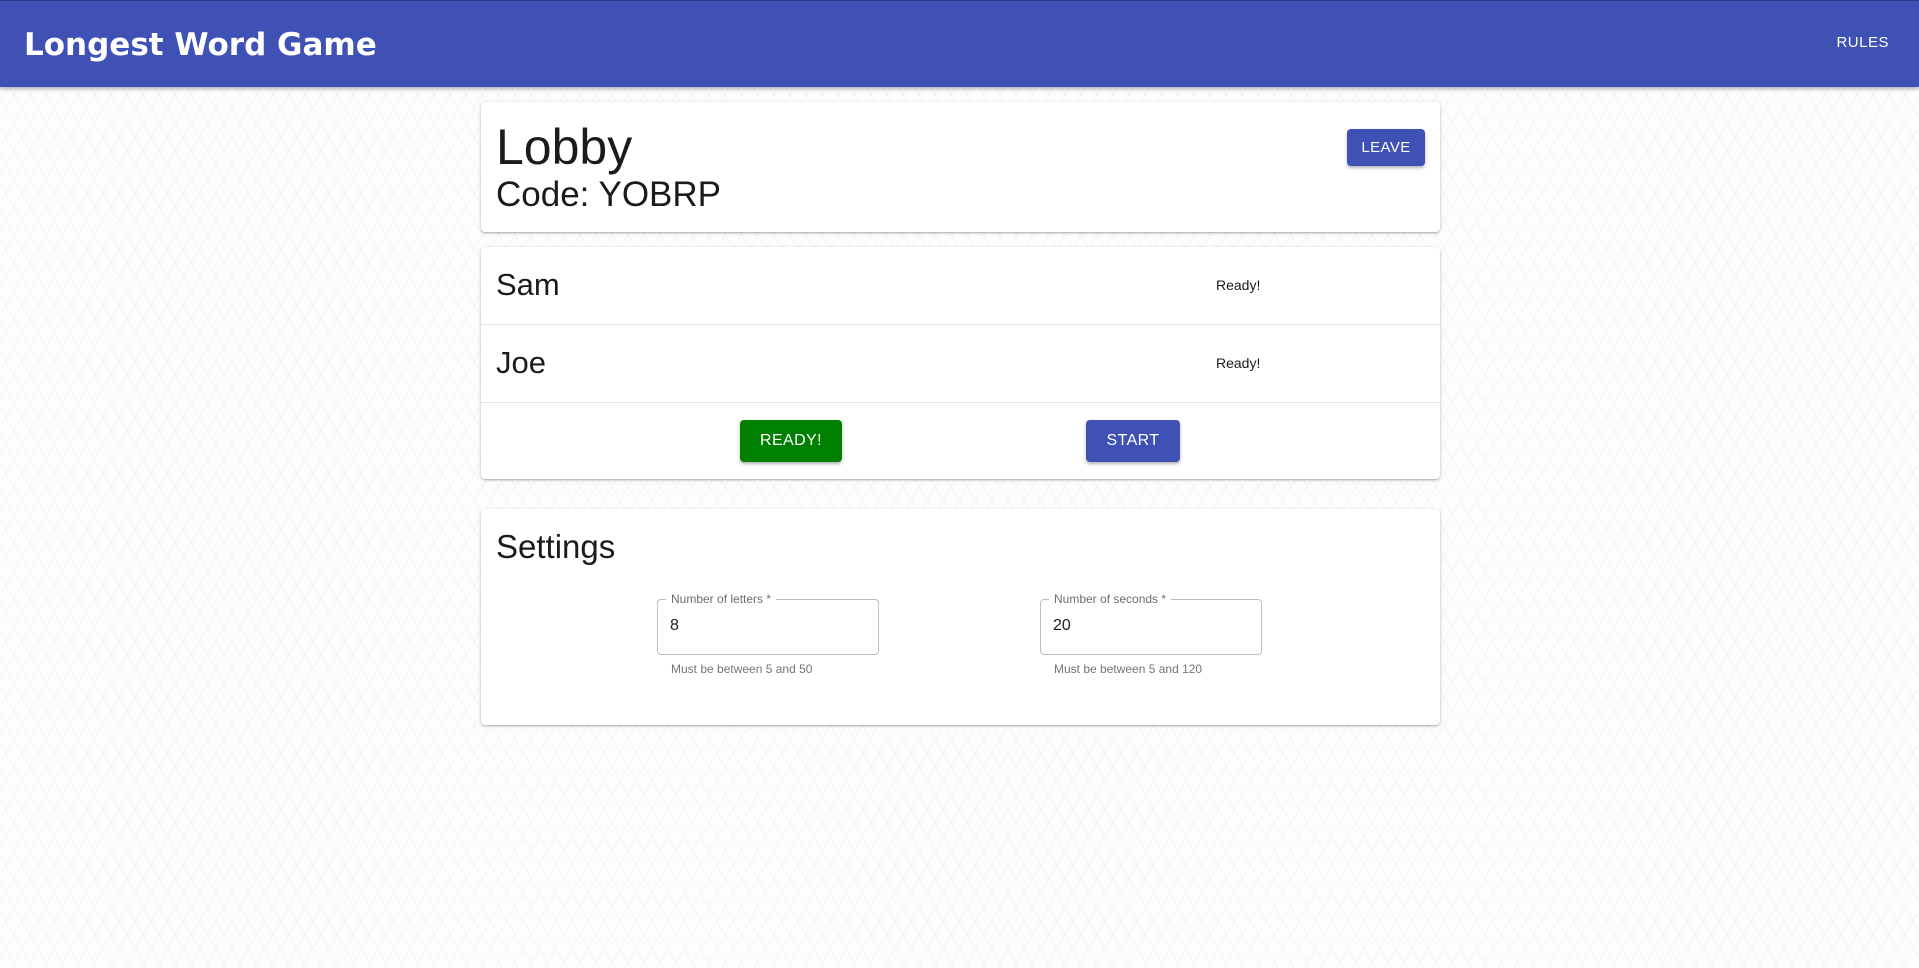 The image size is (1919, 968). What do you see at coordinates (200, 45) in the screenshot?
I see `app-title: Longest Word Game` at bounding box center [200, 45].